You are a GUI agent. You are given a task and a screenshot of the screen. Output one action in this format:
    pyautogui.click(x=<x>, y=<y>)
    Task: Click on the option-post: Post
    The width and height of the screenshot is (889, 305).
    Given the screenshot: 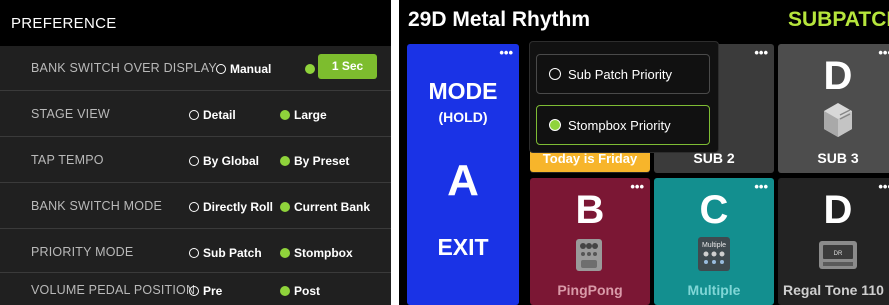 What is the action you would take?
    pyautogui.click(x=300, y=291)
    